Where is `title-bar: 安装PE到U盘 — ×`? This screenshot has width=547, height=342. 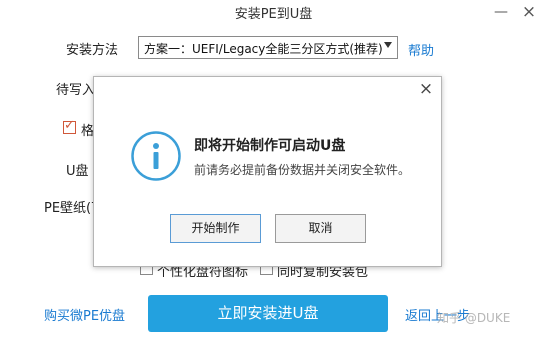 title-bar: 安装PE到U盘 — × is located at coordinates (273, 13).